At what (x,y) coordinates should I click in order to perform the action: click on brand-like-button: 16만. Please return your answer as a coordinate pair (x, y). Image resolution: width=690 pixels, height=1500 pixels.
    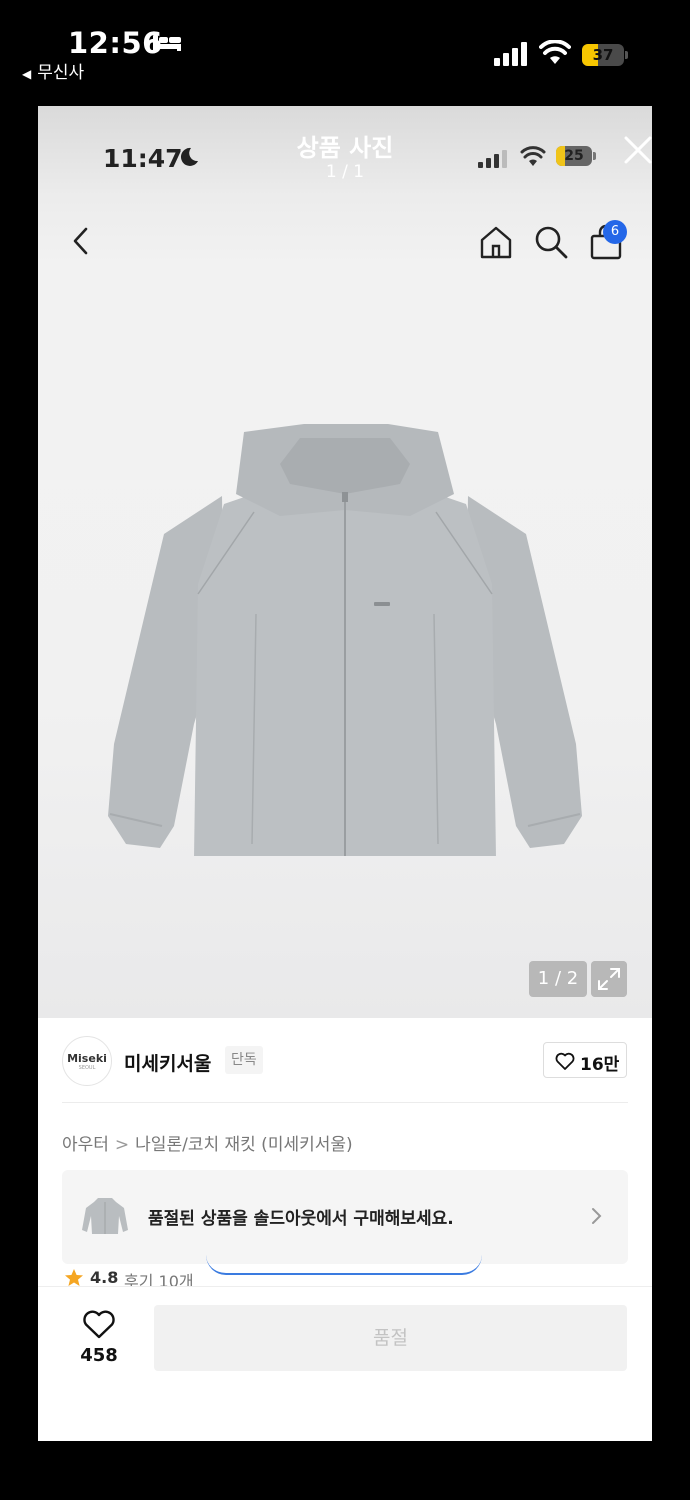
    Looking at the image, I should click on (585, 1060).